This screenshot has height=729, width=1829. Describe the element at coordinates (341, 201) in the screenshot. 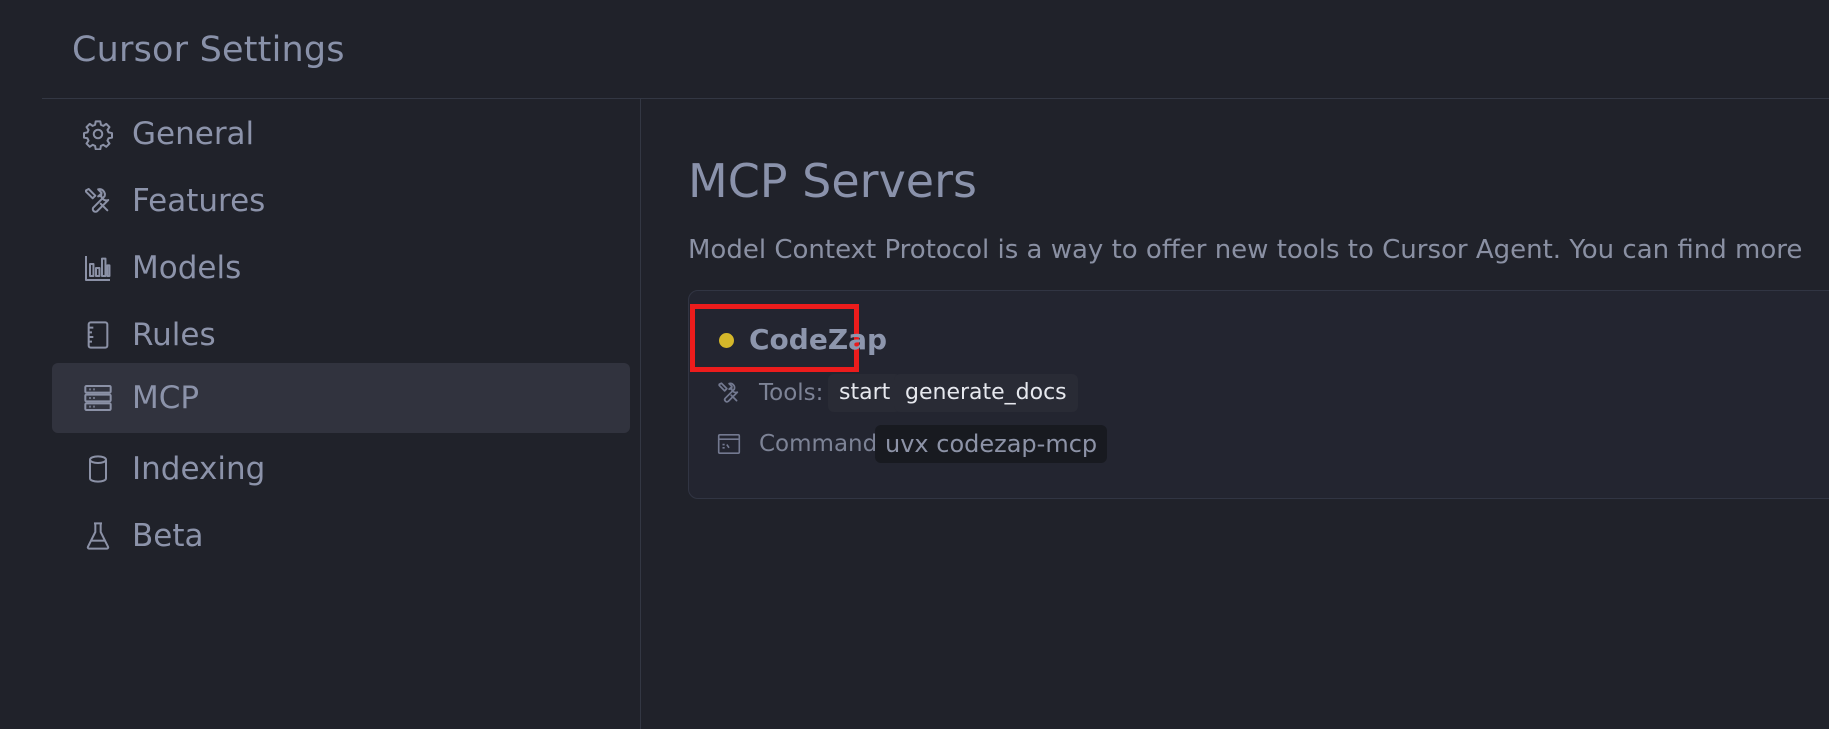

I see `sidebar-item-features: Features` at that location.